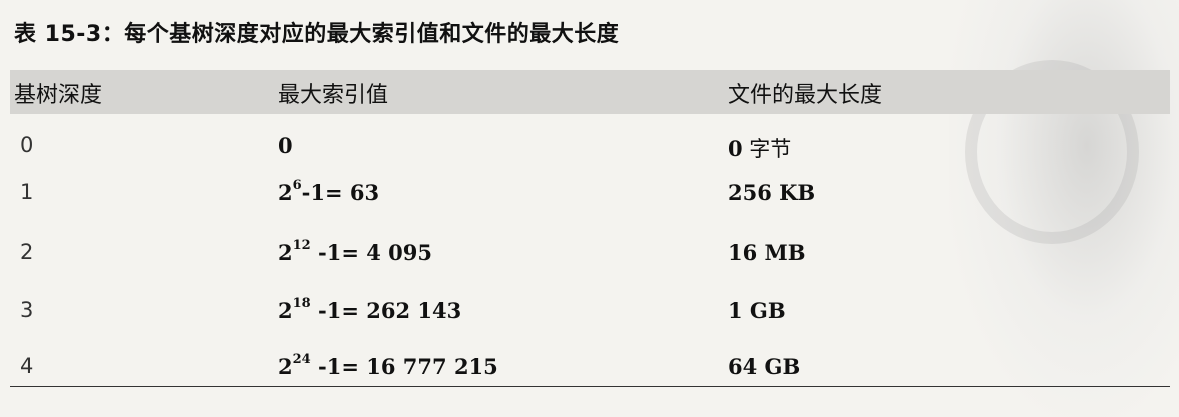 The height and width of the screenshot is (417, 1179). I want to click on row-2-max-index: 212 -1= 4 095, so click(355, 251).